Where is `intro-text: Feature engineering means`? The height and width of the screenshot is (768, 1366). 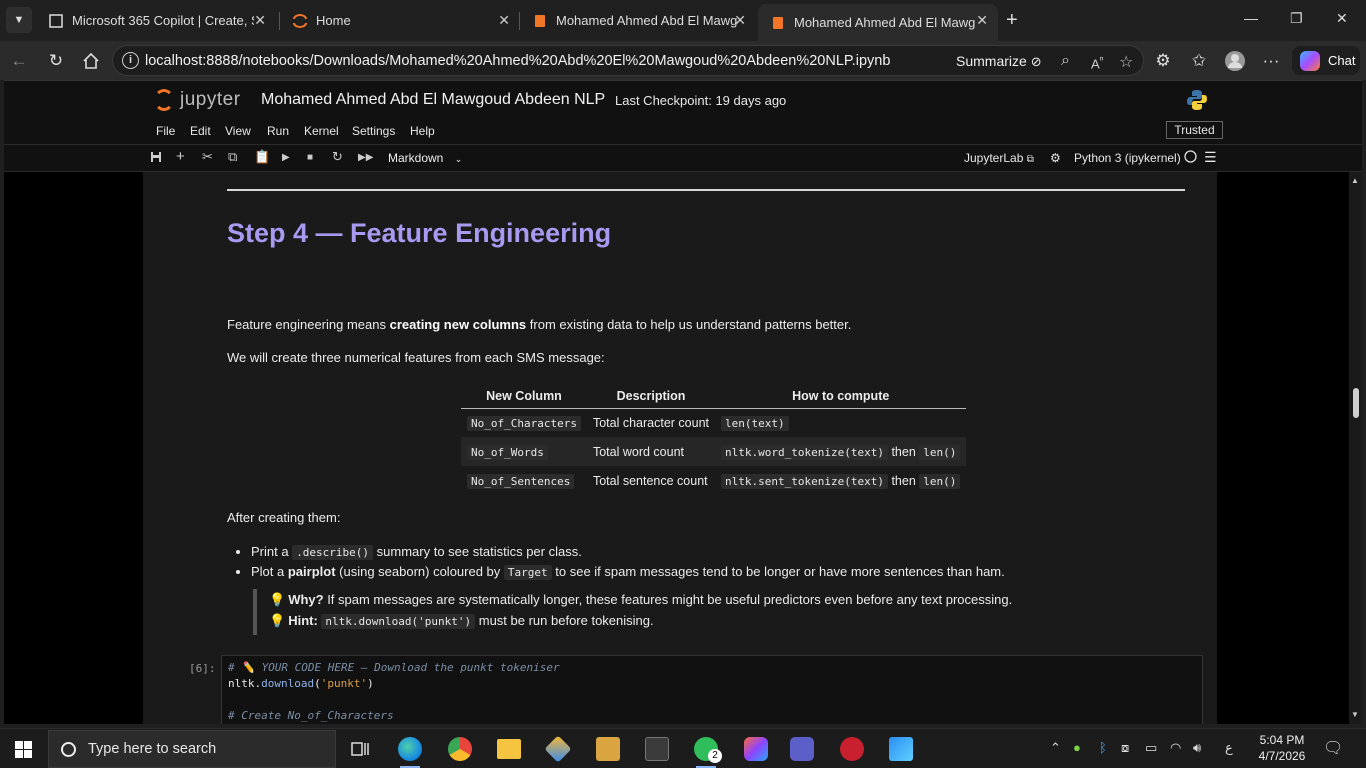 intro-text: Feature engineering means is located at coordinates (308, 324).